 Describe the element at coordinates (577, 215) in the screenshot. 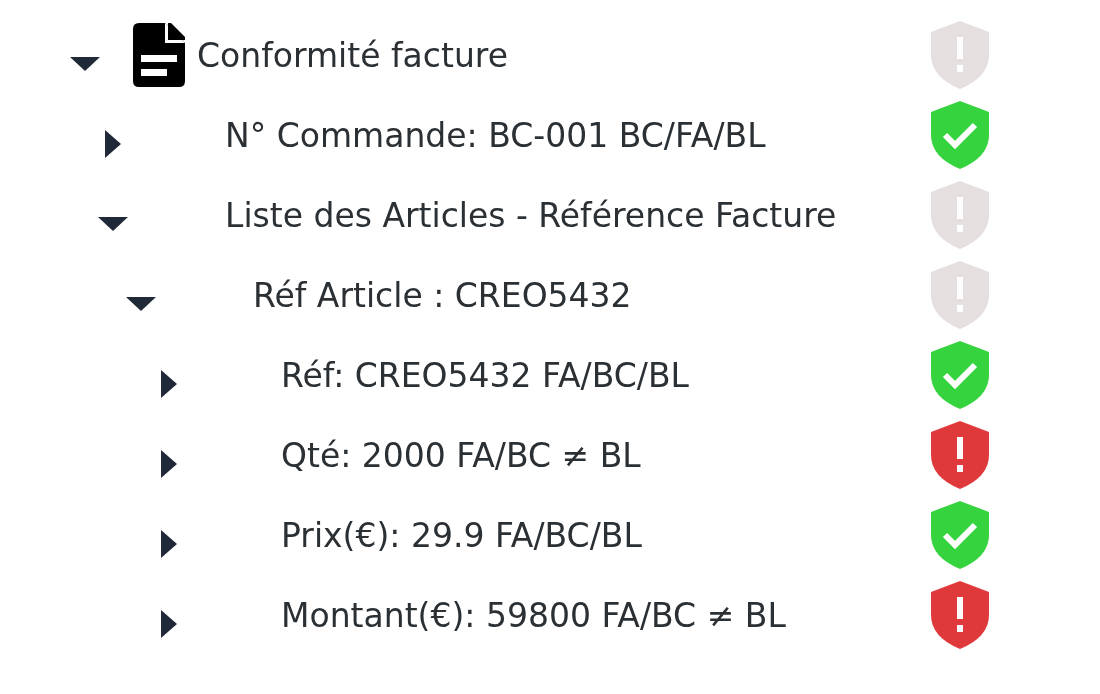

I see `tree-item-label: Liste des Articles - Référence Facture` at that location.